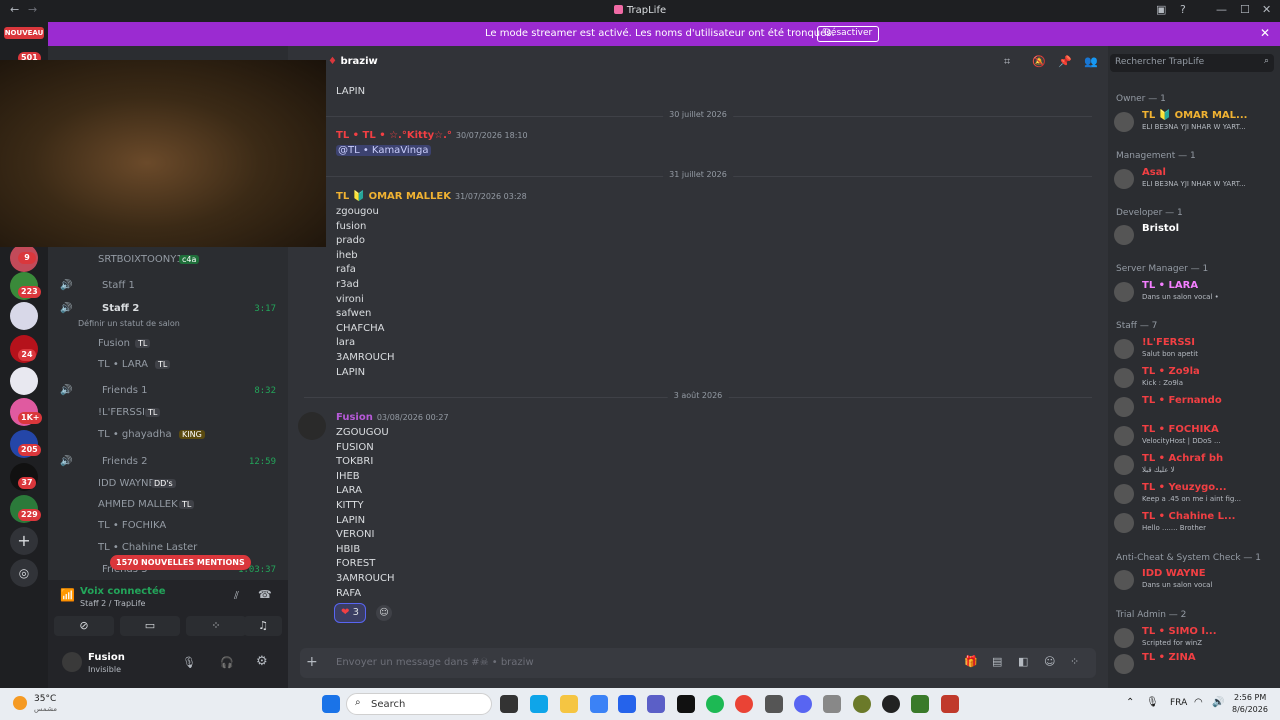 This screenshot has height=720, width=1280. What do you see at coordinates (1195, 379) in the screenshot?
I see `member-item: TL • Zo9la Kick : Zo9la` at bounding box center [1195, 379].